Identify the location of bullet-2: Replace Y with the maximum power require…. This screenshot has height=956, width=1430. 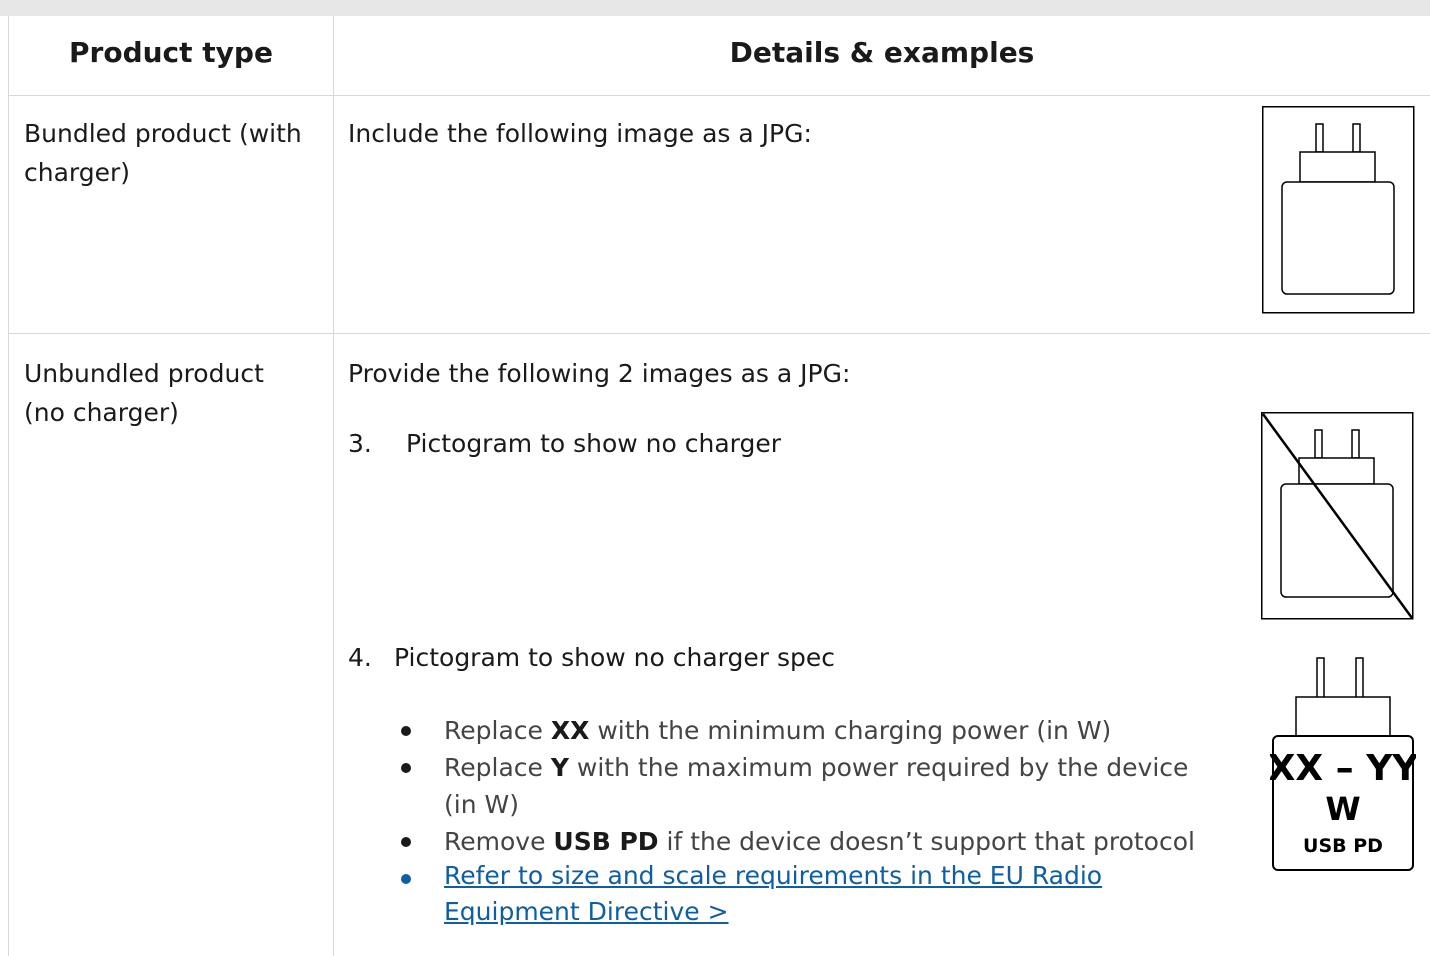
(816, 767).